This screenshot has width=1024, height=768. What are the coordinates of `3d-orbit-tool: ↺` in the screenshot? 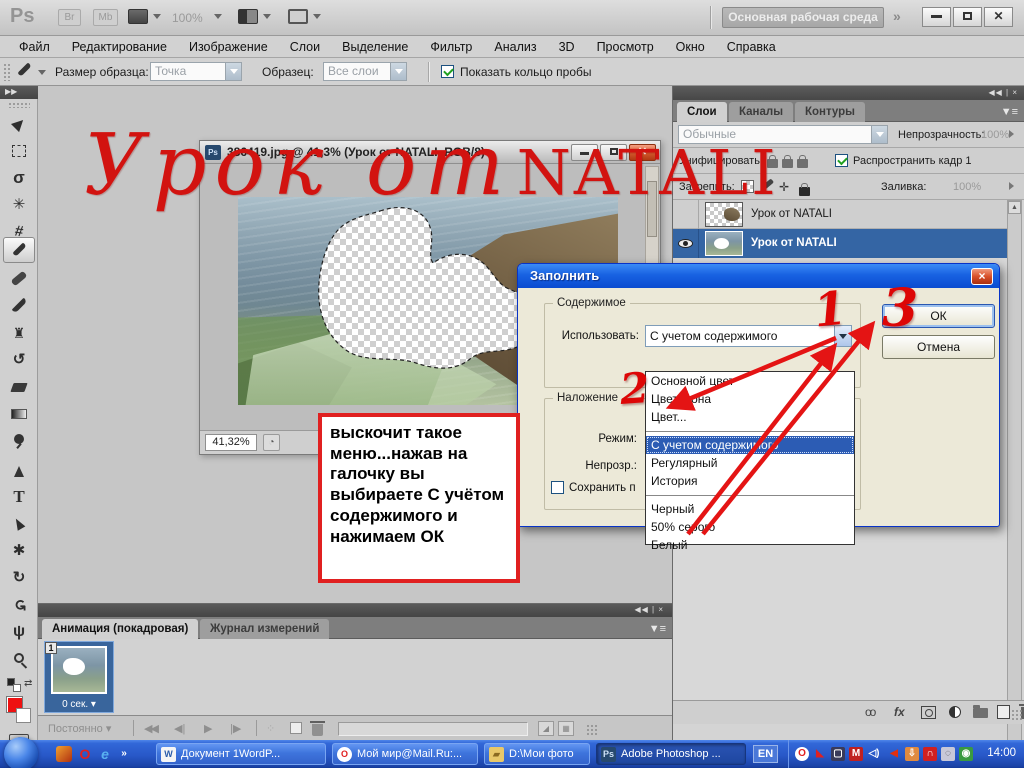 It's located at (19, 605).